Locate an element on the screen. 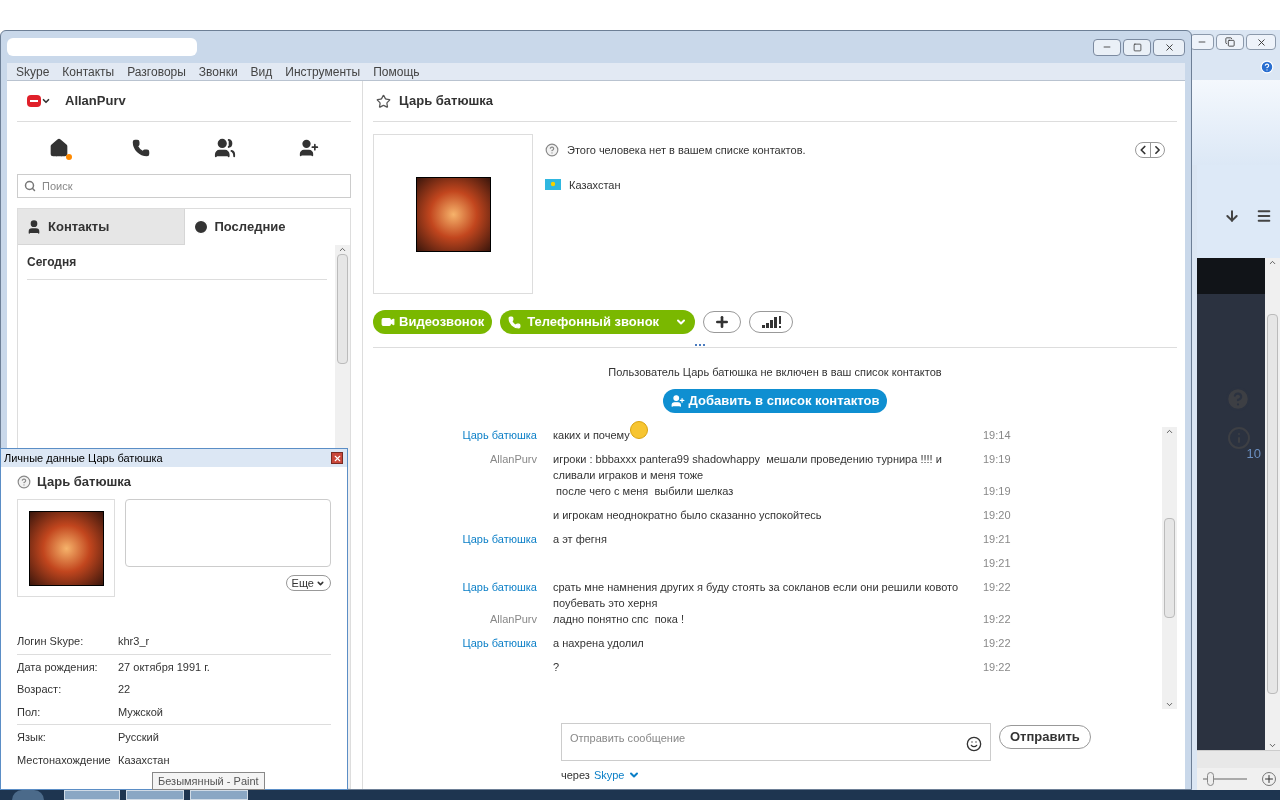 This screenshot has height=800, width=1280. message-input: Отправить сообщение is located at coordinates (776, 741).